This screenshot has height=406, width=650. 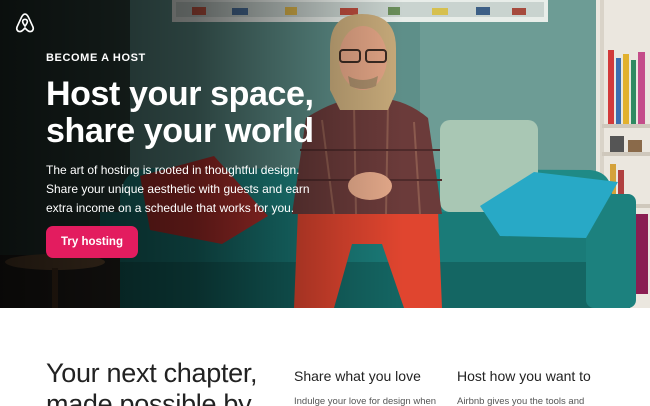 What do you see at coordinates (152, 373) in the screenshot?
I see `section-heading-line: Your next chapter,` at bounding box center [152, 373].